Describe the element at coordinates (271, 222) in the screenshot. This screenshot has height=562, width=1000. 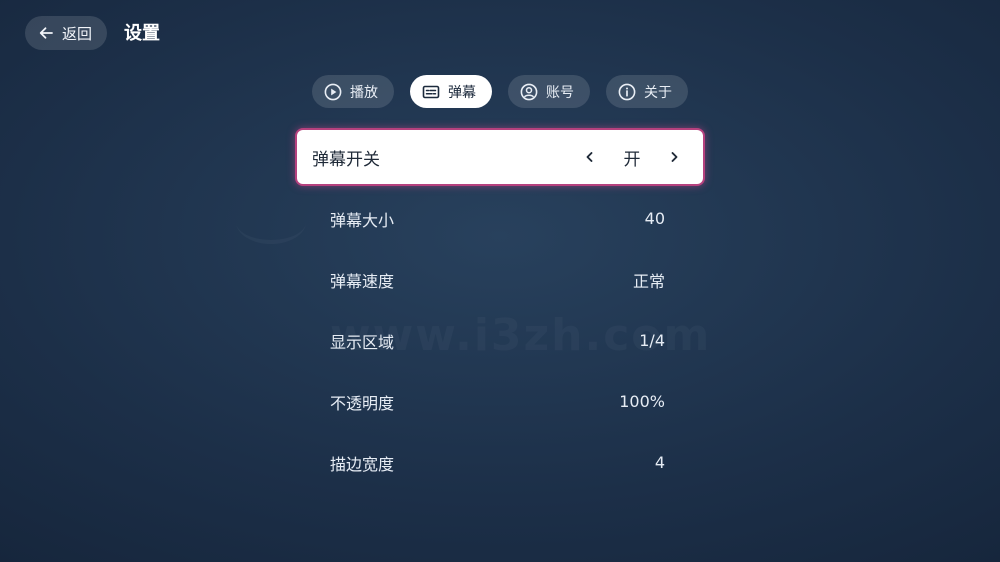
I see `watermark-swoosh` at that location.